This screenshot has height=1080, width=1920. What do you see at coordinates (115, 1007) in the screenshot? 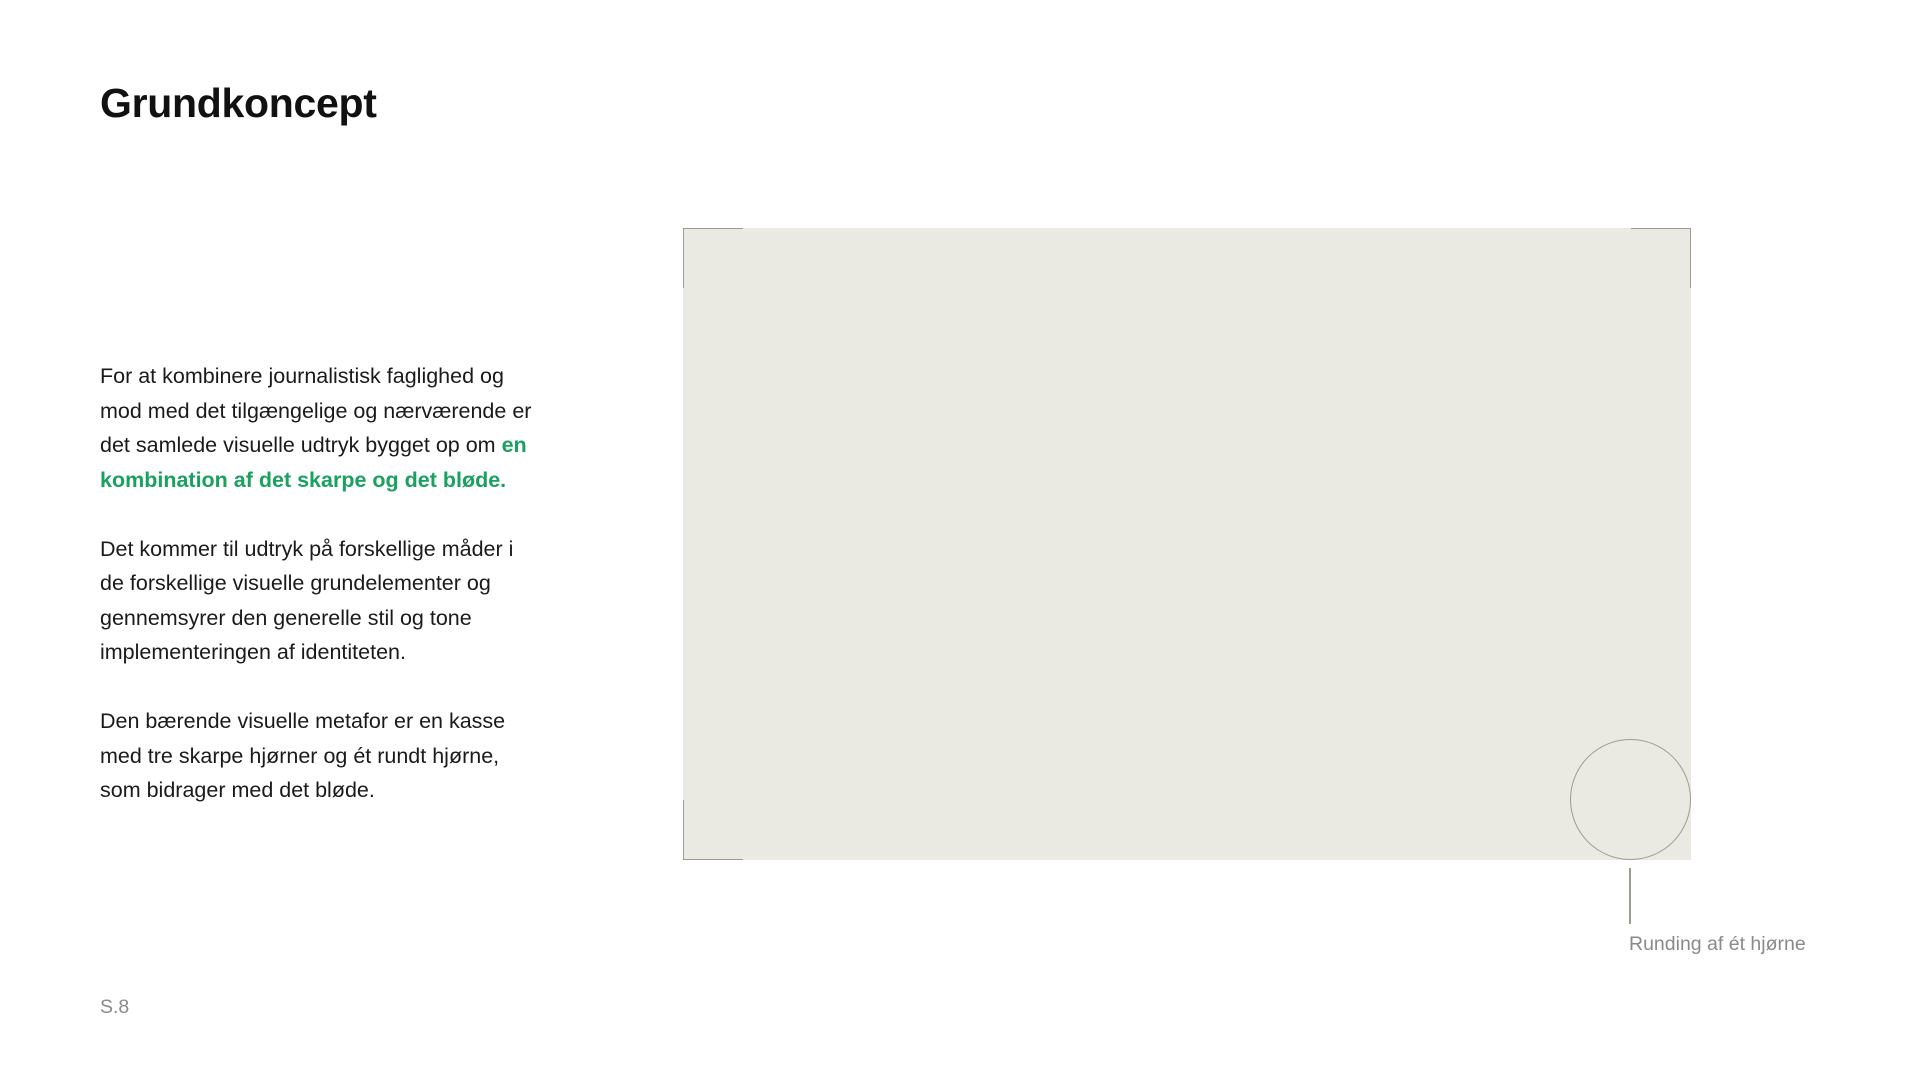
I see `page-number: S.8` at bounding box center [115, 1007].